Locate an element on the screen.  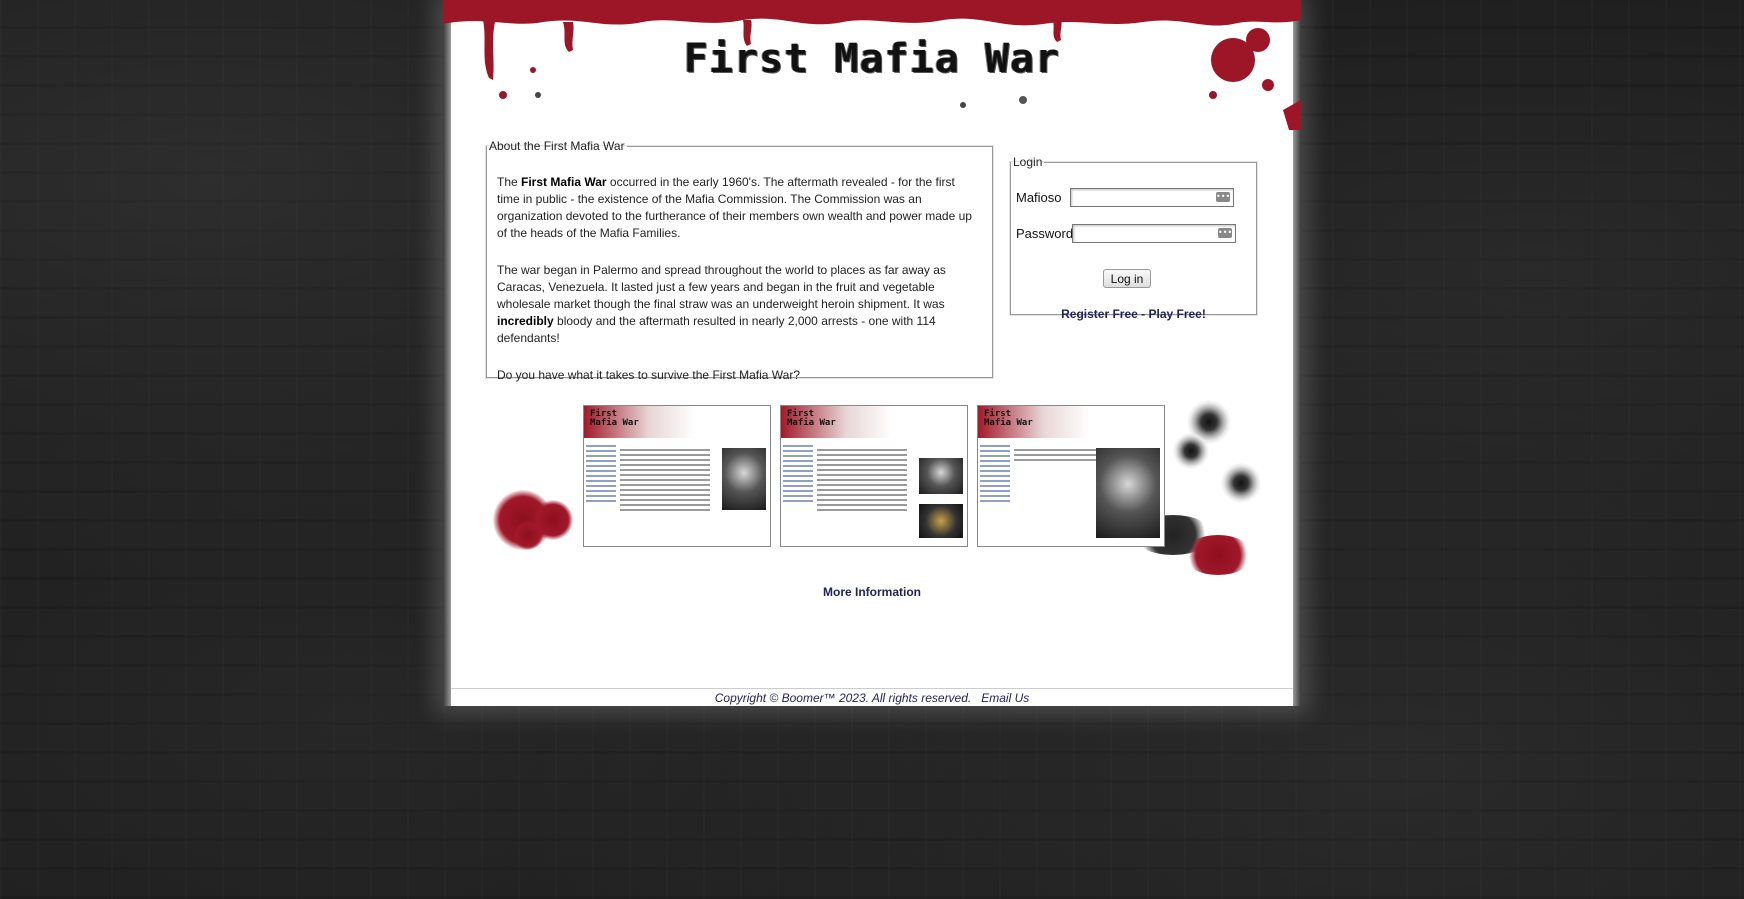
screenshot-thumbnail-1: First Mafia War is located at coordinates (677, 476).